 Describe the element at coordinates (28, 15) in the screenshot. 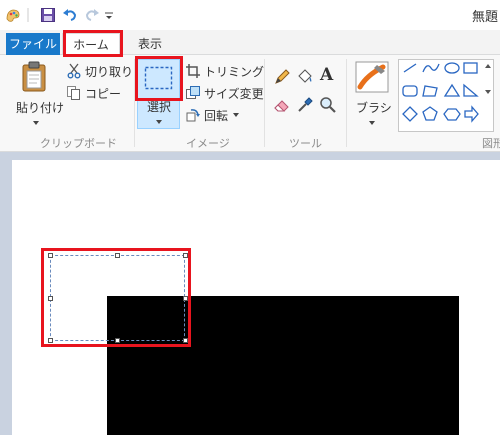

I see `separator-icon` at that location.